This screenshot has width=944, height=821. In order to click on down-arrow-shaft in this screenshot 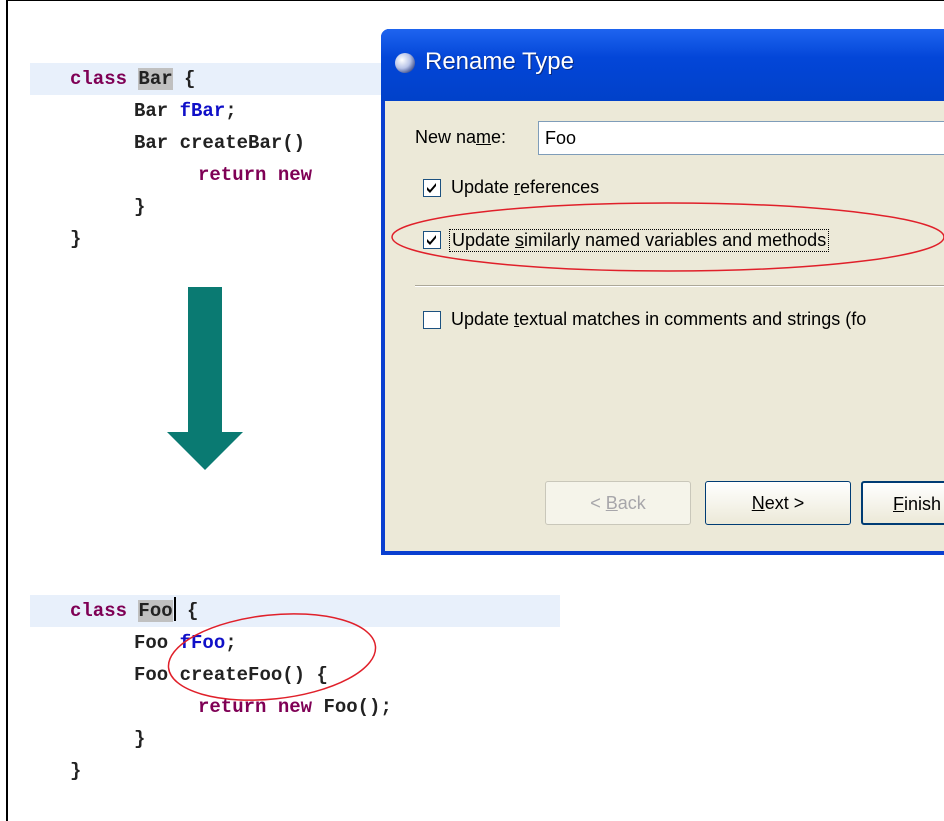, I will do `click(205, 360)`.